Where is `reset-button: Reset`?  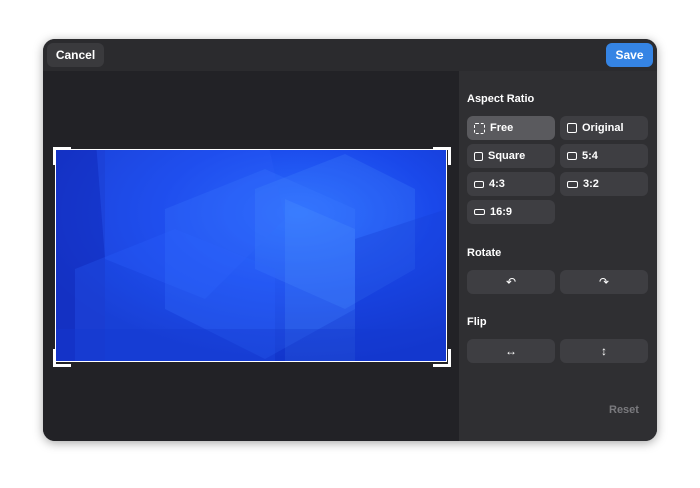
reset-button: Reset is located at coordinates (624, 410).